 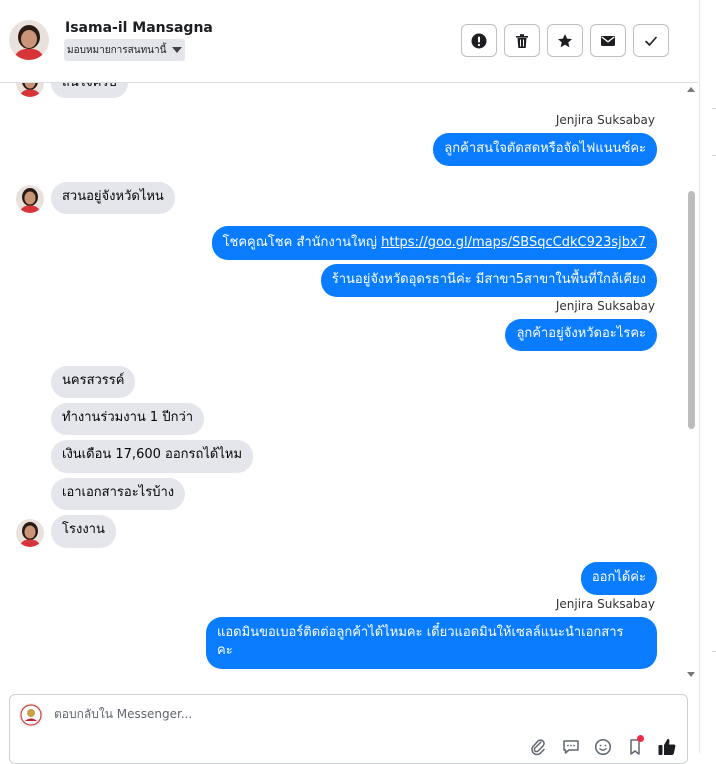 What do you see at coordinates (118, 494) in the screenshot?
I see `incoming-message: เอาเอกสารอะไรบ้าง` at bounding box center [118, 494].